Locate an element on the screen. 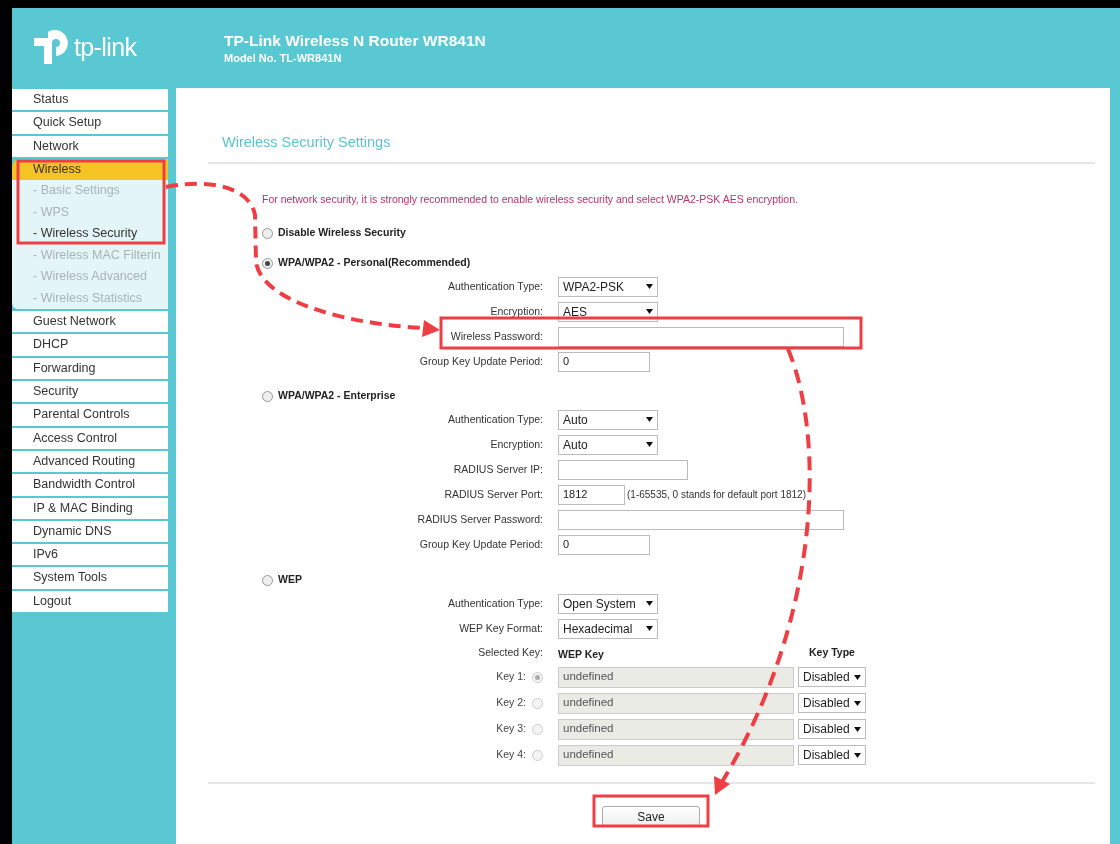 The image size is (1120, 844). sidebar-item: Advanced Routing is located at coordinates (90, 461).